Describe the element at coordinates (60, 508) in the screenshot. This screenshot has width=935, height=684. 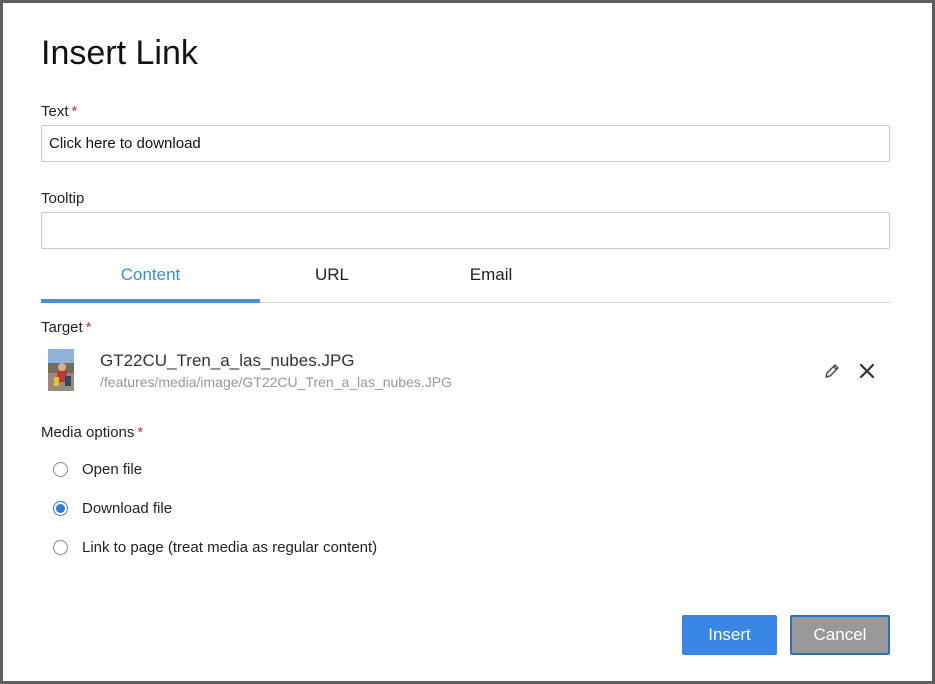
I see `radio-button-checked` at that location.